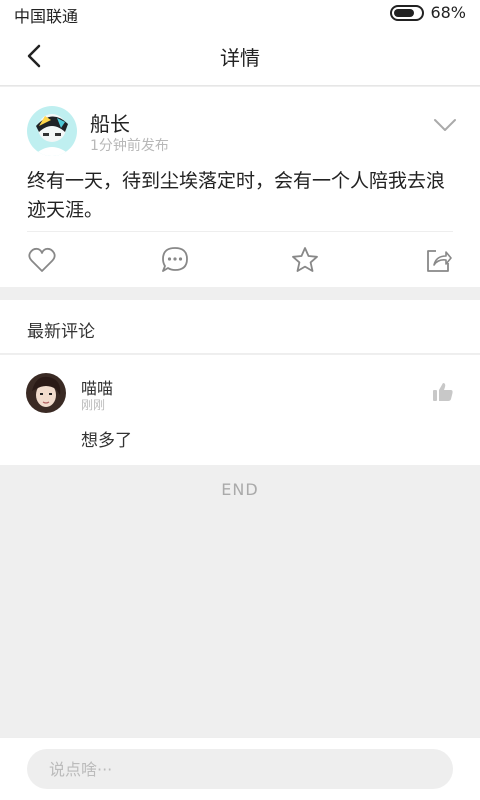  I want to click on heart-icon, so click(42, 260).